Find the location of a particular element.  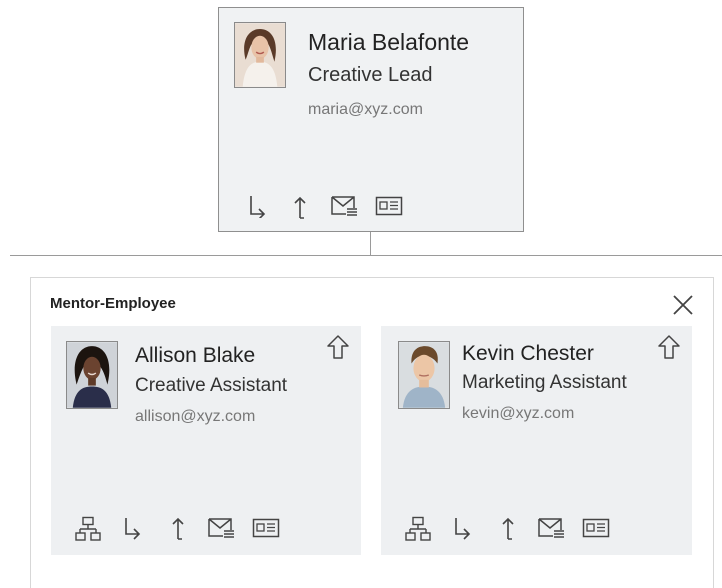

employee-email: allison@xyz.com is located at coordinates (195, 417).